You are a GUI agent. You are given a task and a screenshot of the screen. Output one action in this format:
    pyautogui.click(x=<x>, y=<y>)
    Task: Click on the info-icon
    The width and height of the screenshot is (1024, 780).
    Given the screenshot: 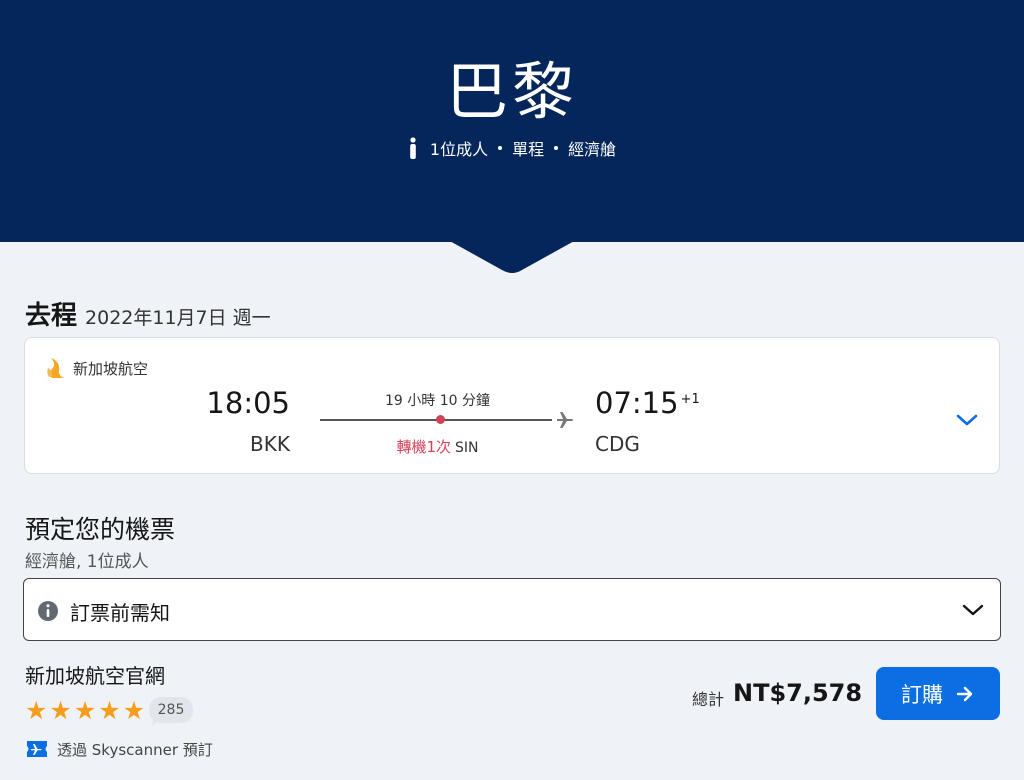 What is the action you would take?
    pyautogui.click(x=48, y=611)
    